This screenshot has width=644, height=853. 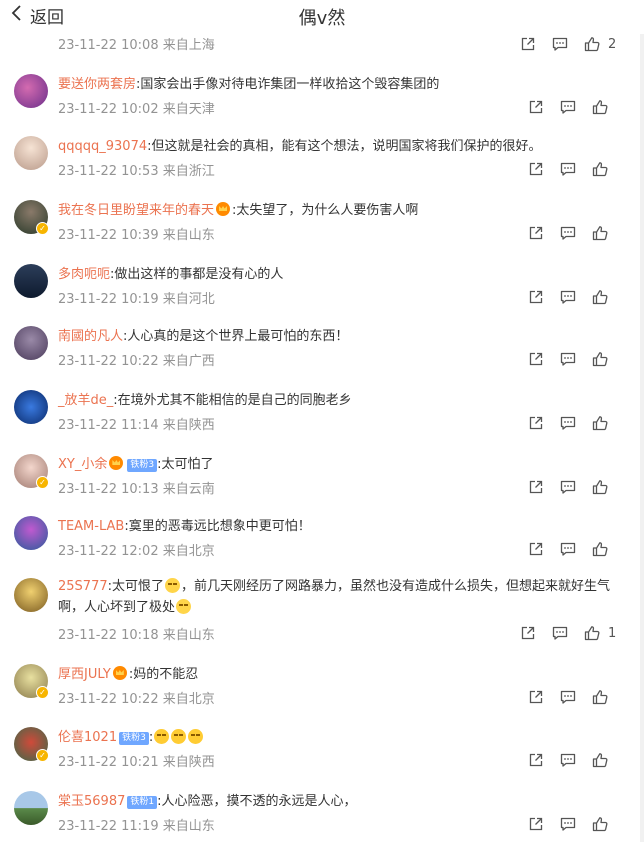 What do you see at coordinates (131, 737) in the screenshot?
I see `comment-text: 伦喜1021 铁粉3:` at bounding box center [131, 737].